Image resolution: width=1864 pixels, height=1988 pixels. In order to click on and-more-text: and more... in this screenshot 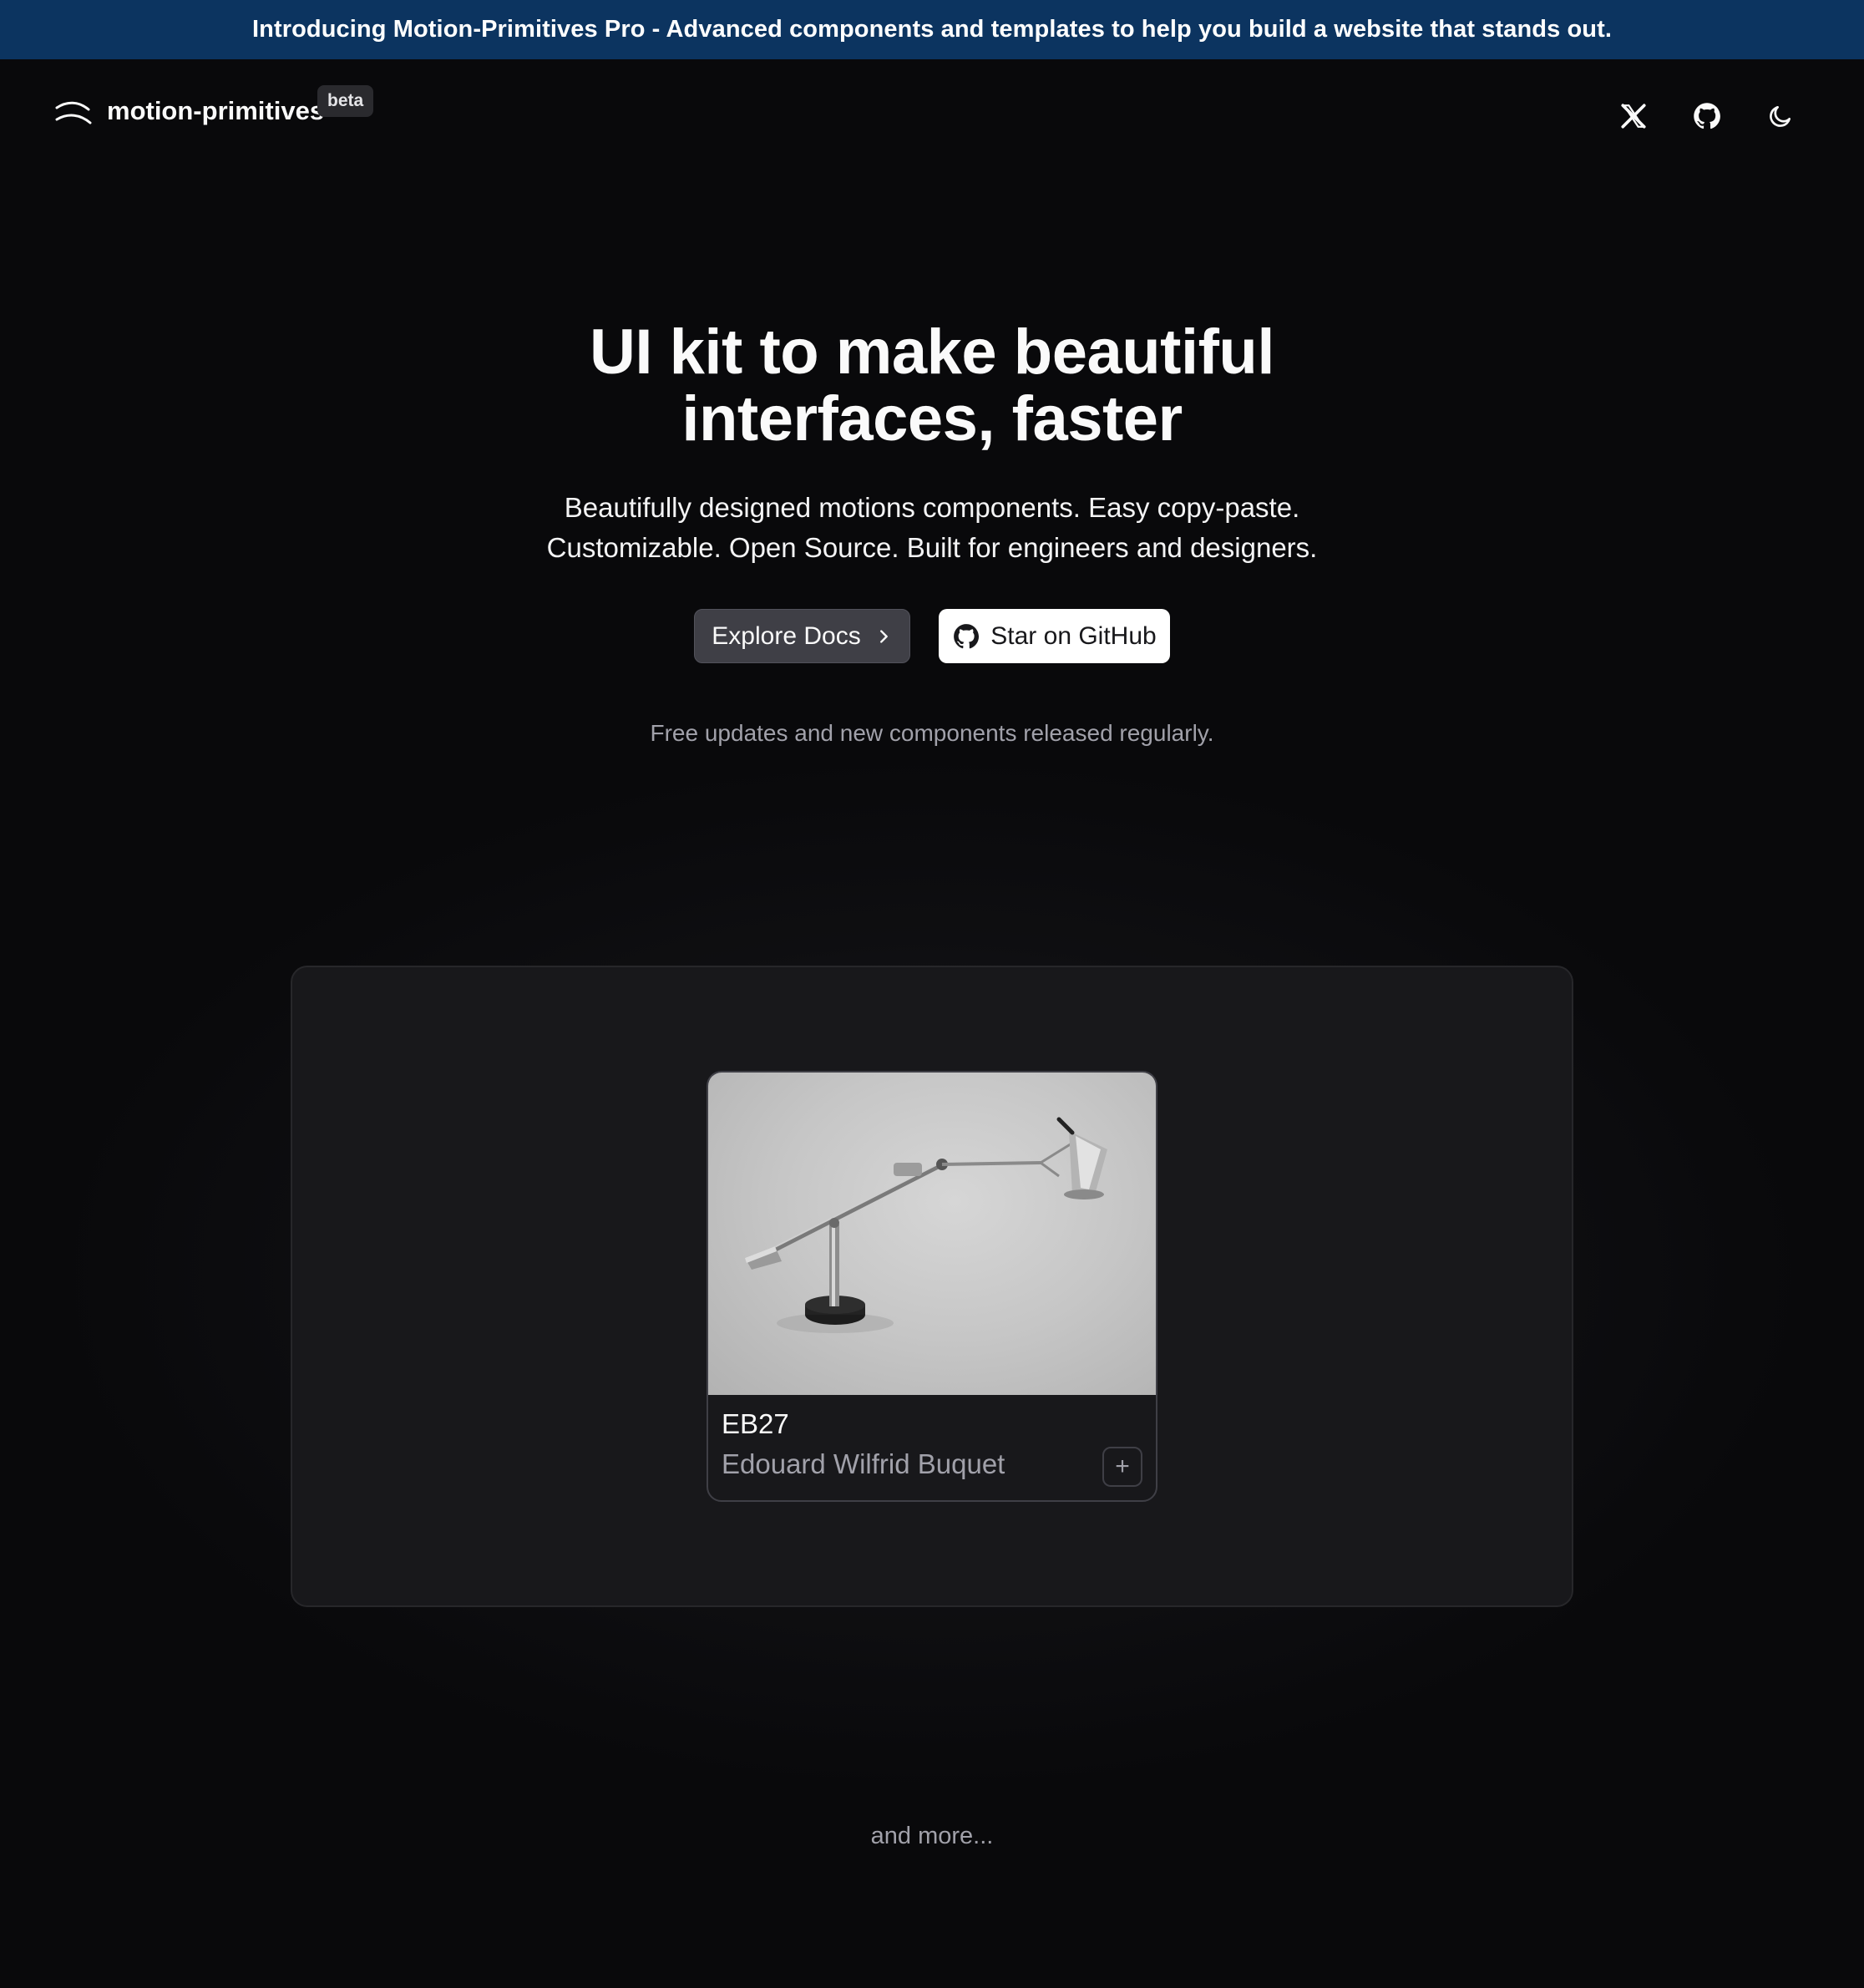, I will do `click(932, 1836)`.